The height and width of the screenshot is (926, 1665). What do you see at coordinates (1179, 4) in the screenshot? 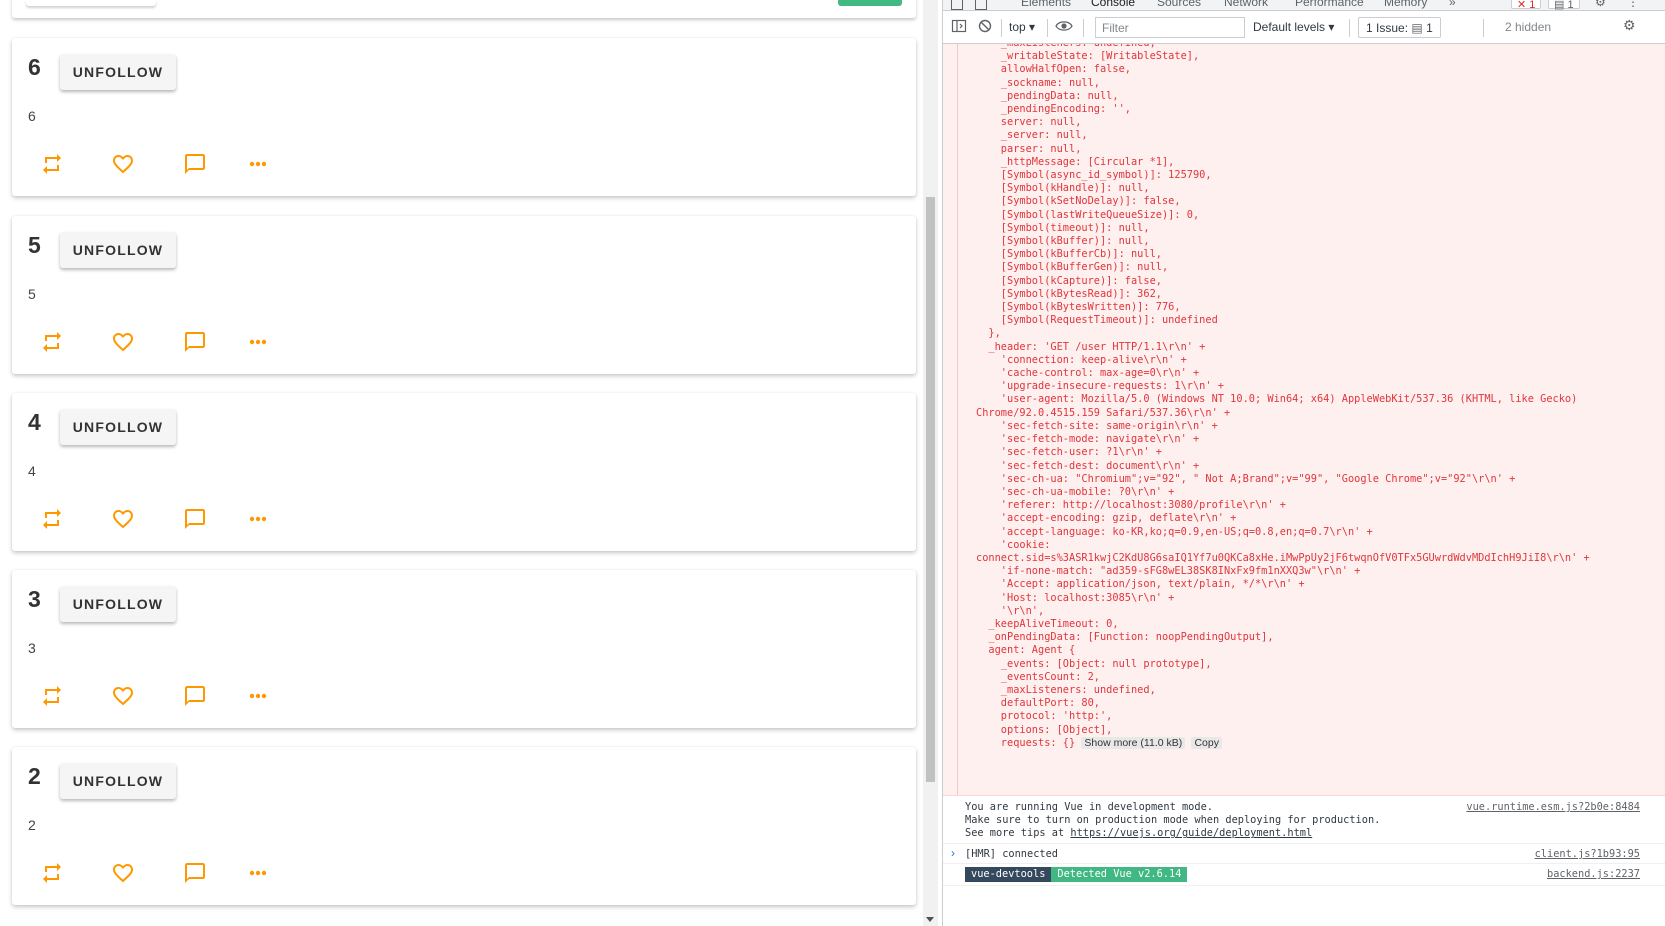
I see `tab-sources: Sources` at bounding box center [1179, 4].